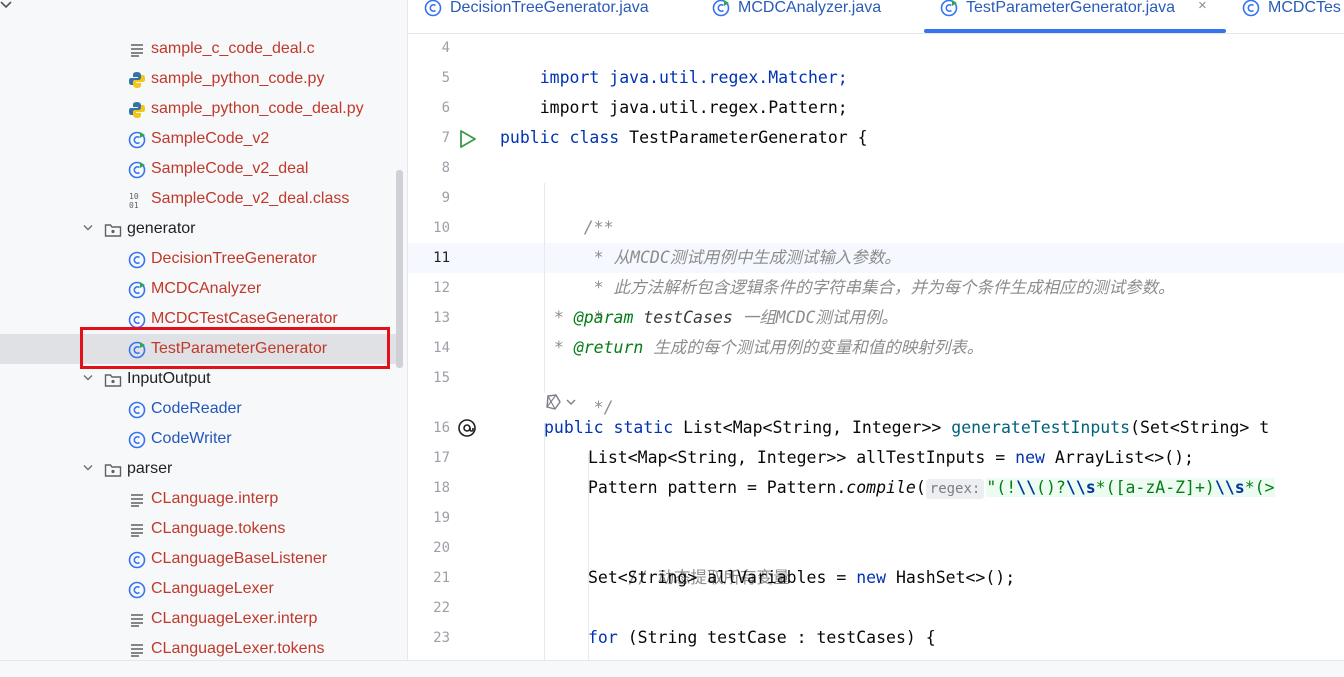  I want to click on code-token: public static, so click(609, 427).